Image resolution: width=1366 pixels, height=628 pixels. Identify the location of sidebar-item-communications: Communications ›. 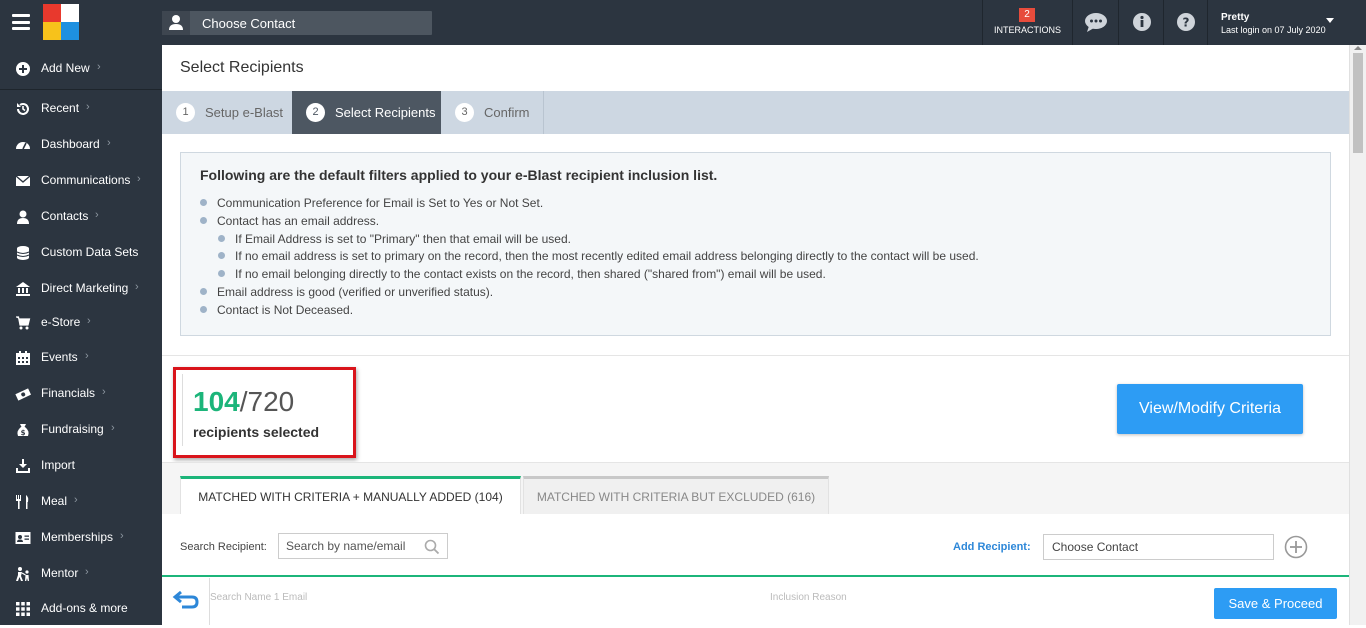
(81, 180).